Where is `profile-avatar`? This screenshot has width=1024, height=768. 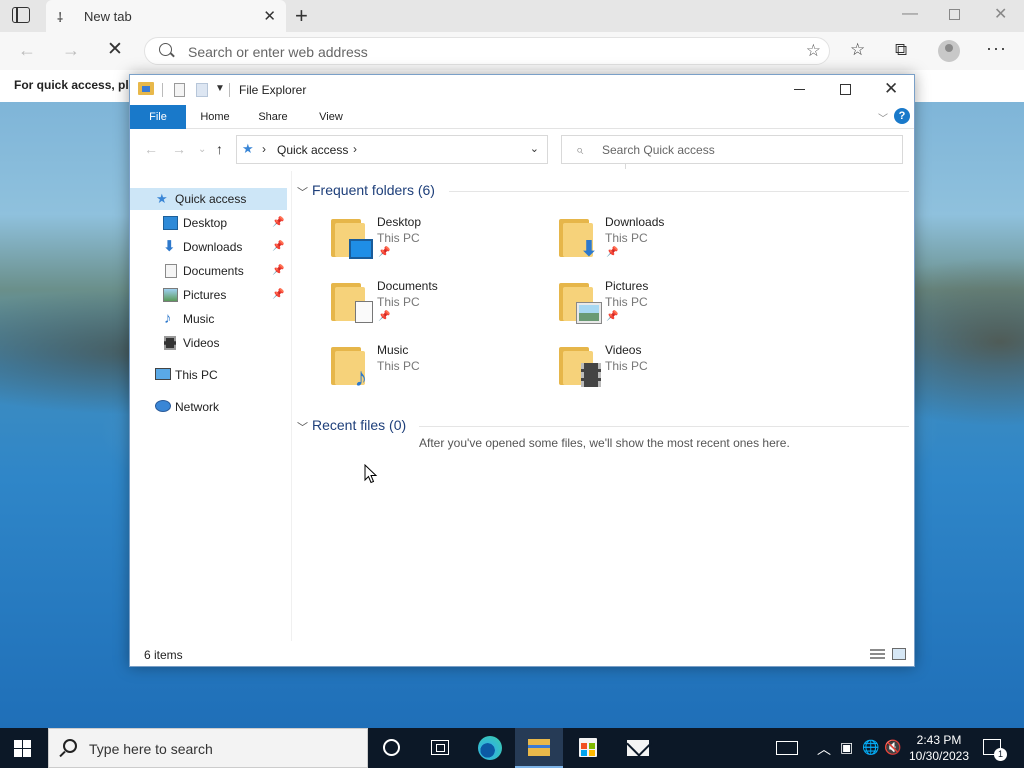
profile-avatar is located at coordinates (949, 51).